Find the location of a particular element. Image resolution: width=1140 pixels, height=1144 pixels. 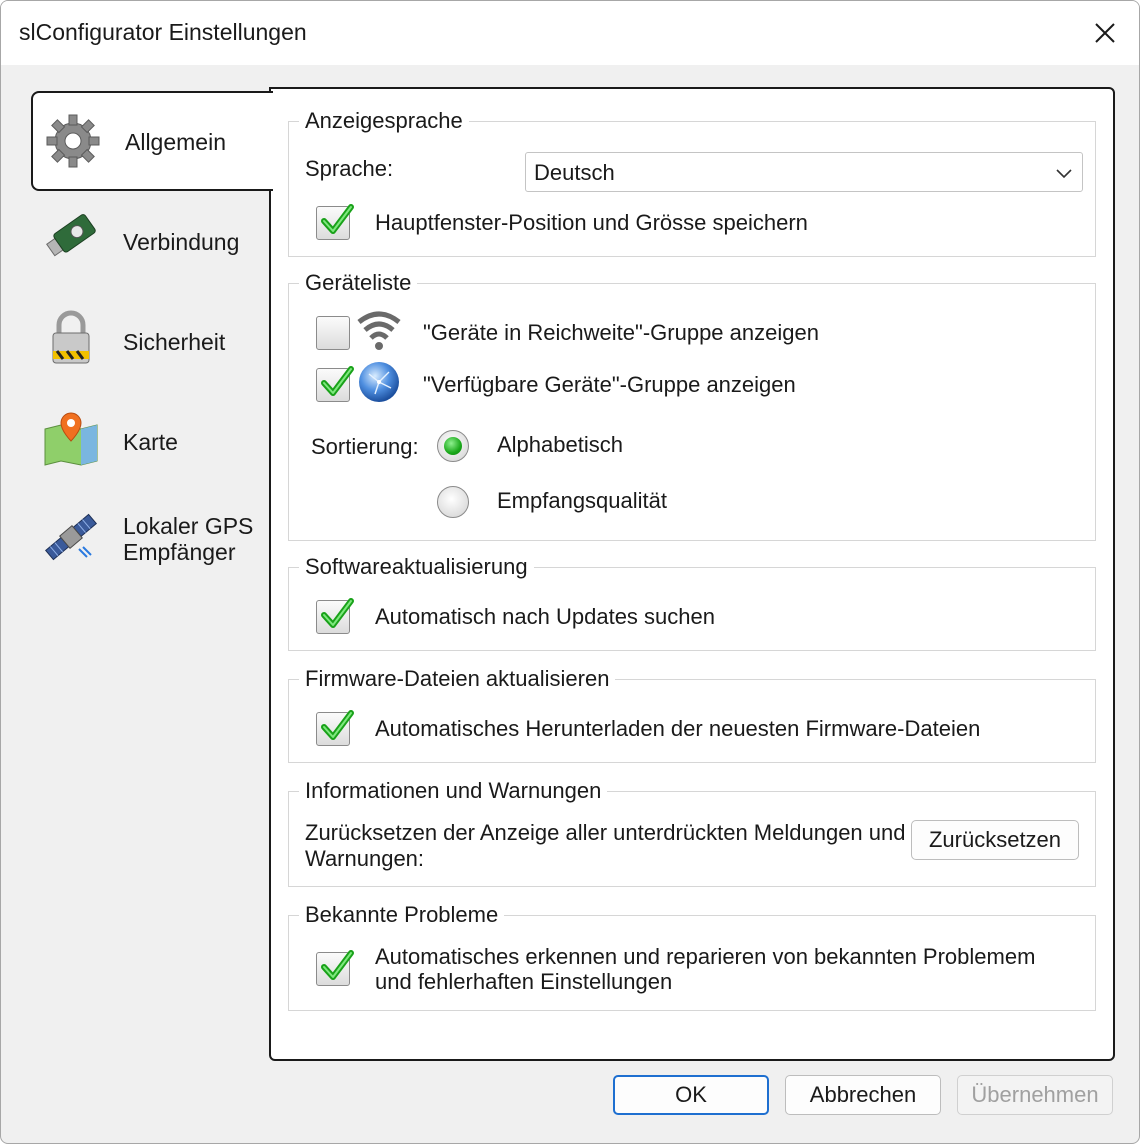

auto-download-checkbox is located at coordinates (335, 728).